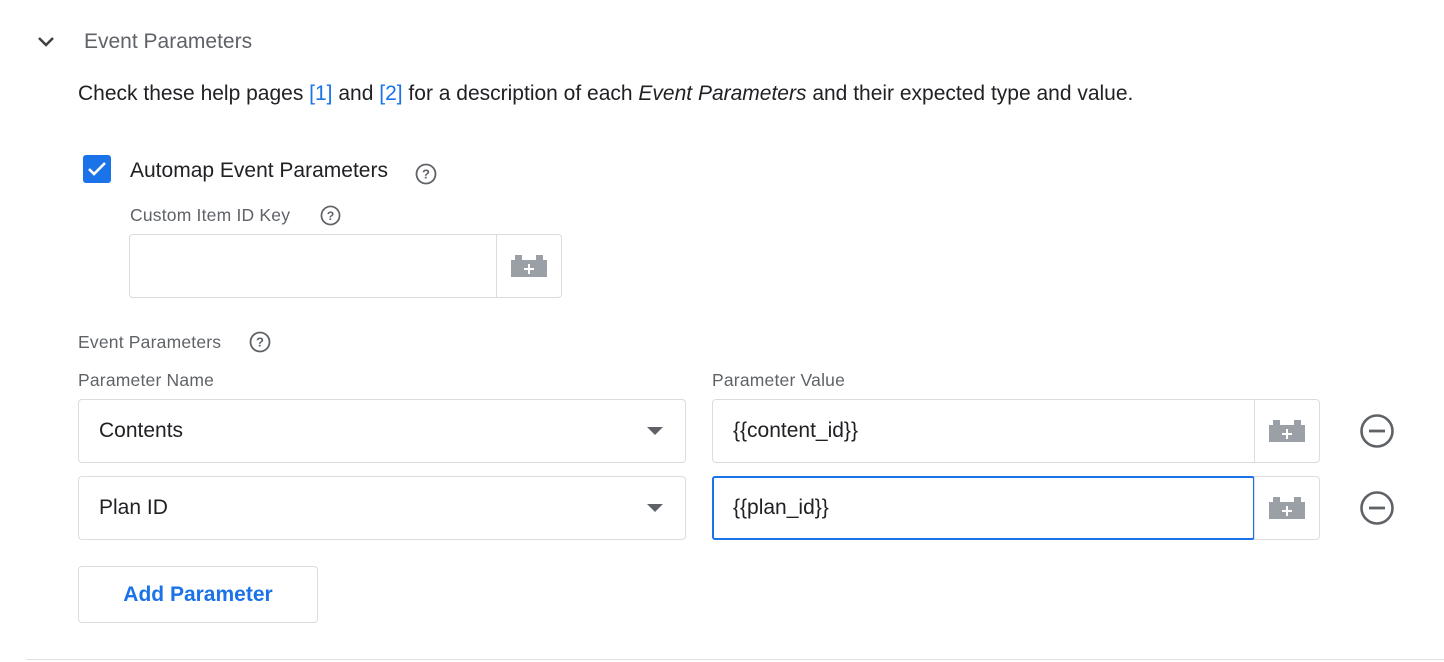 This screenshot has height=662, width=1444. I want to click on chevron-down-icon, so click(46, 42).